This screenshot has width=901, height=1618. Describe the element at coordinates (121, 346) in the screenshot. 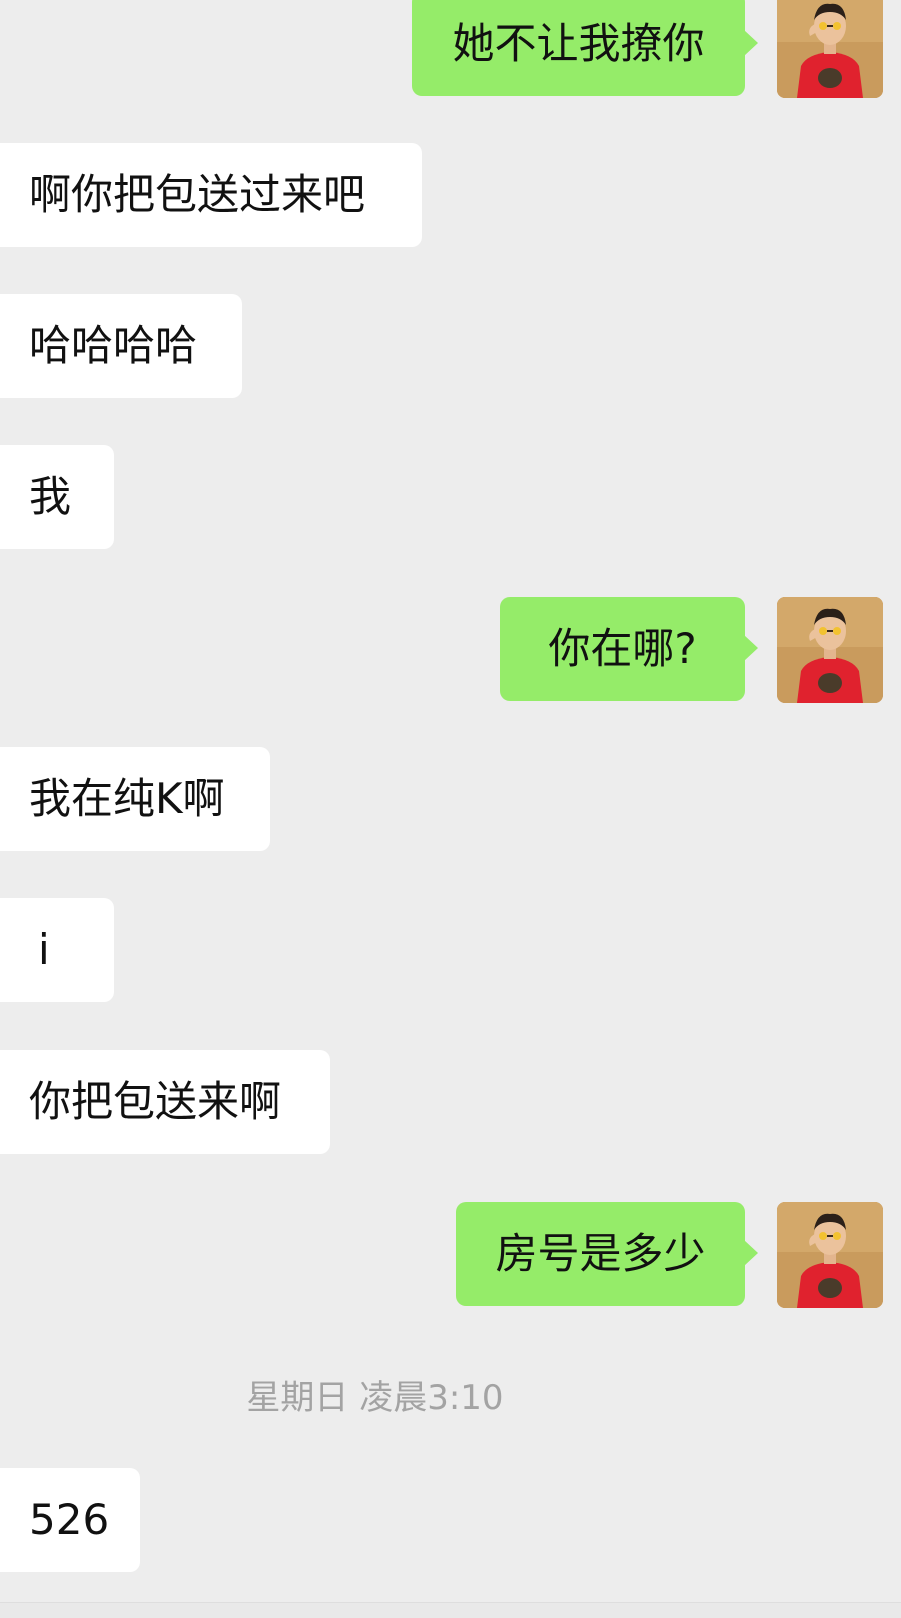

I see `incoming-message-bubble: 哈哈哈哈` at that location.